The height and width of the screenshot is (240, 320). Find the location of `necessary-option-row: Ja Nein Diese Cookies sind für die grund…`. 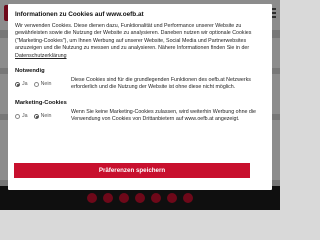

necessary-option-row: Ja Nein Diese Cookies sind für die grund… is located at coordinates (140, 84).